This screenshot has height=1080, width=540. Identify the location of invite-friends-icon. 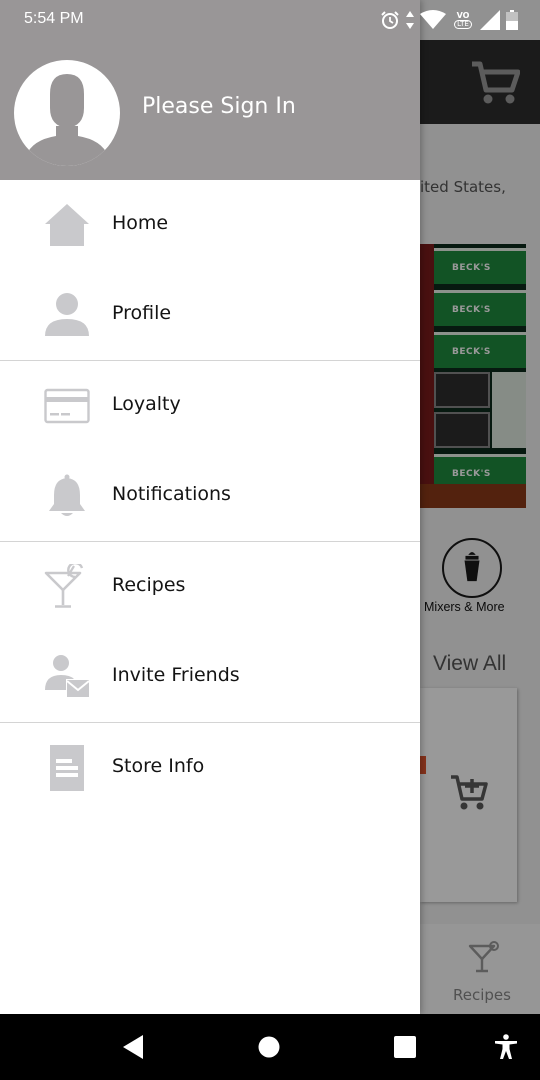
(67, 676).